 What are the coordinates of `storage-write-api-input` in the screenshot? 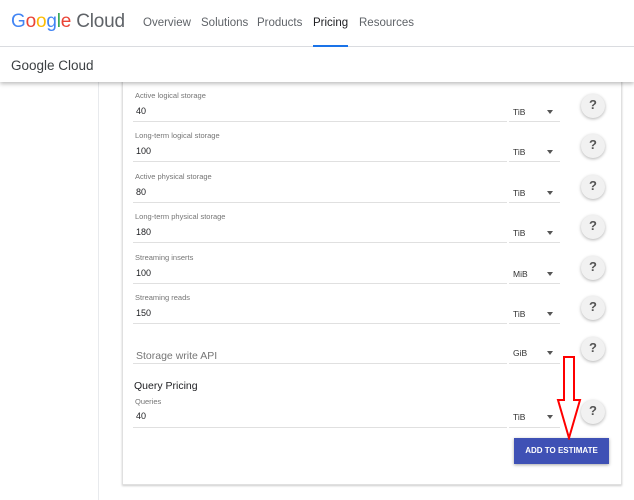 It's located at (320, 354).